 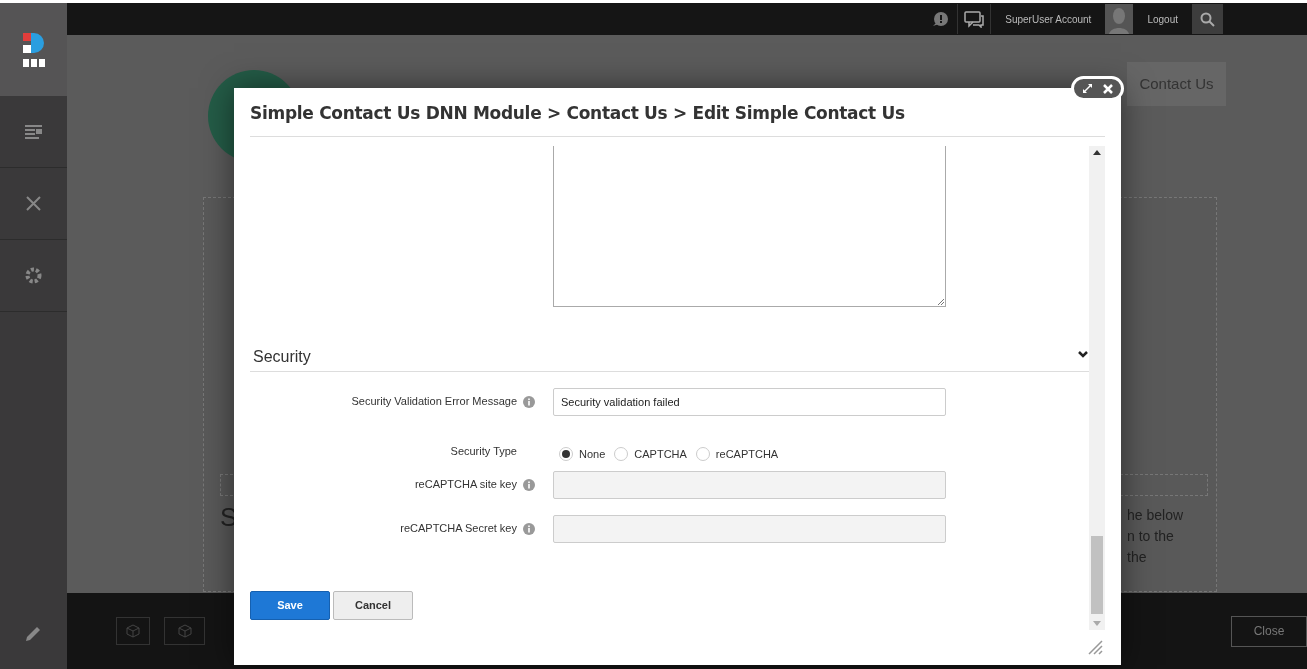 What do you see at coordinates (660, 454) in the screenshot?
I see `radio-label: CAPTCHA` at bounding box center [660, 454].